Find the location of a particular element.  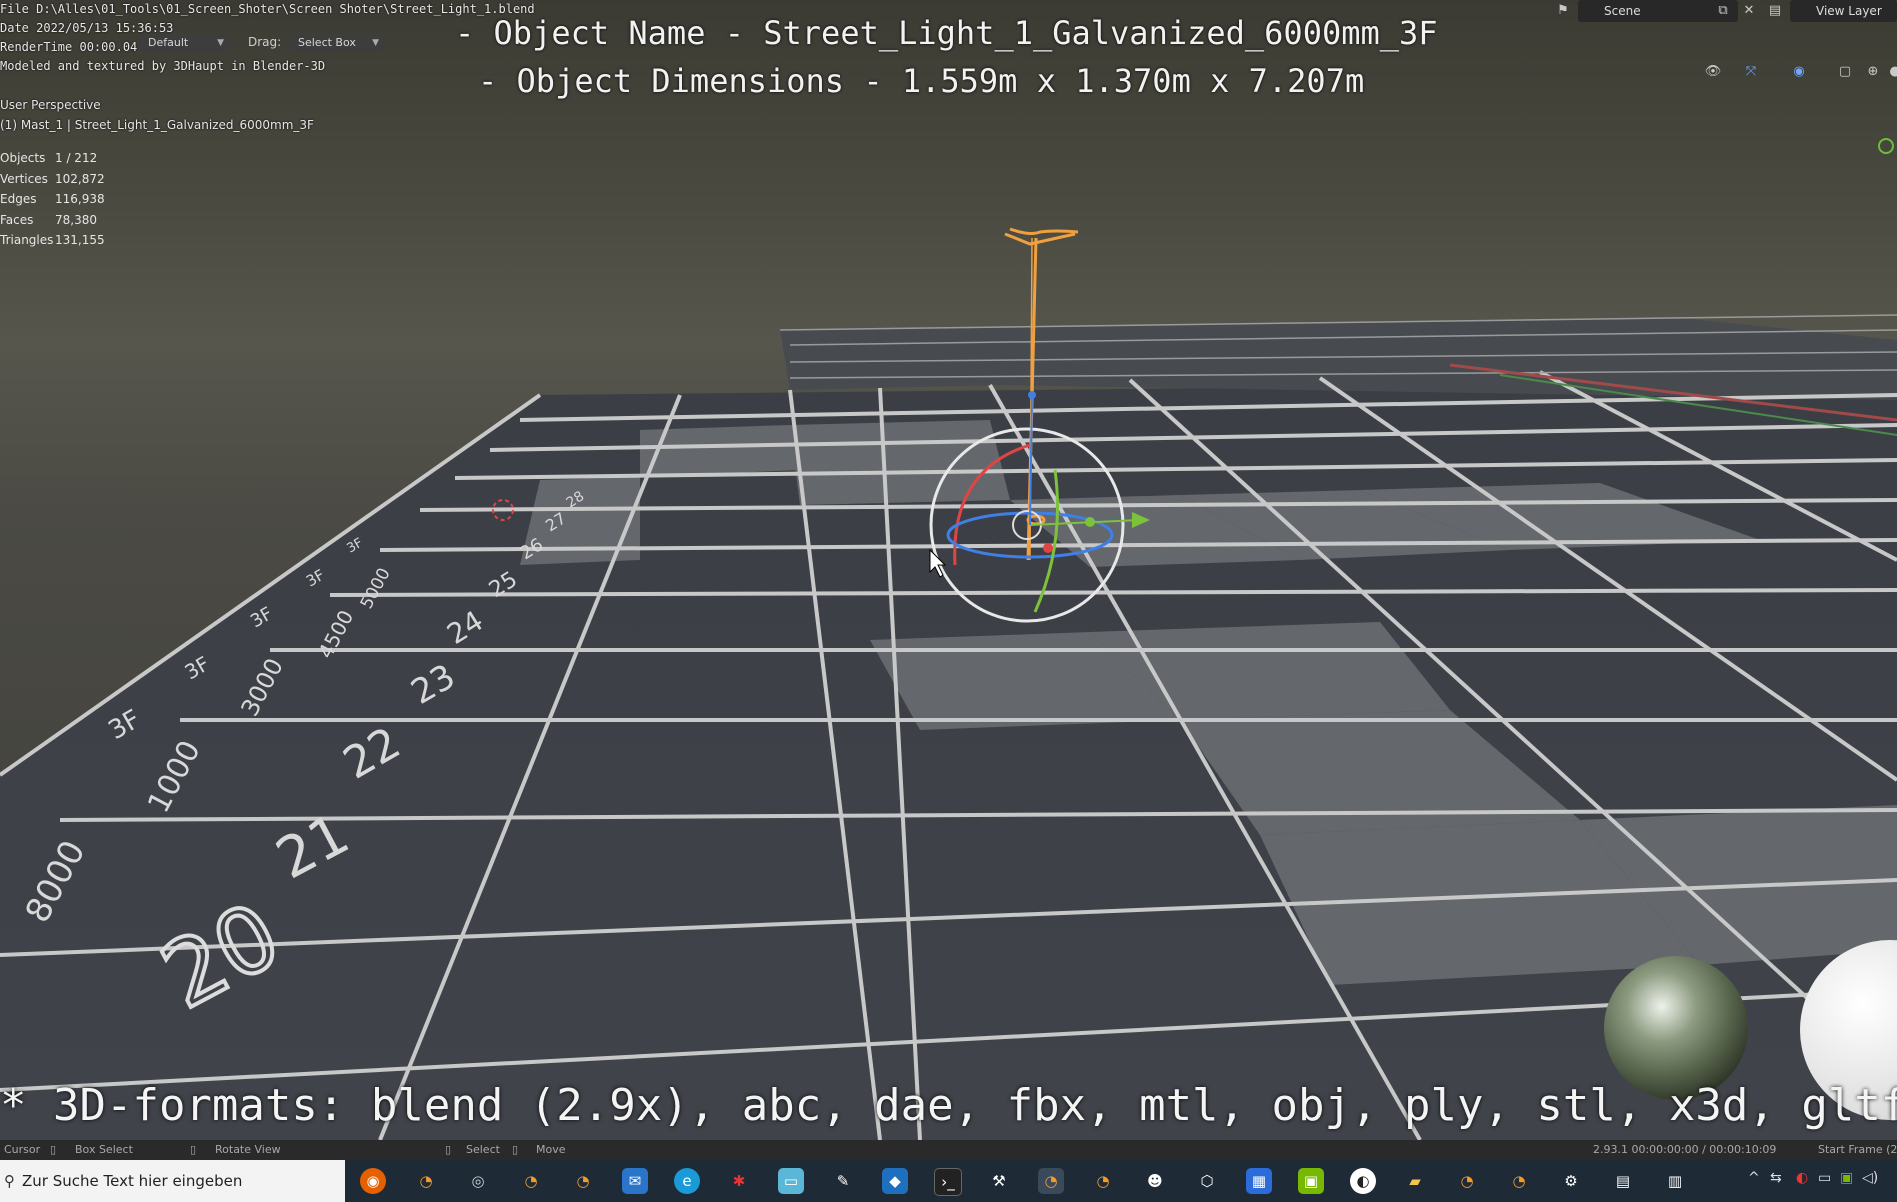

steam-icon: ◎ is located at coordinates (478, 1181).